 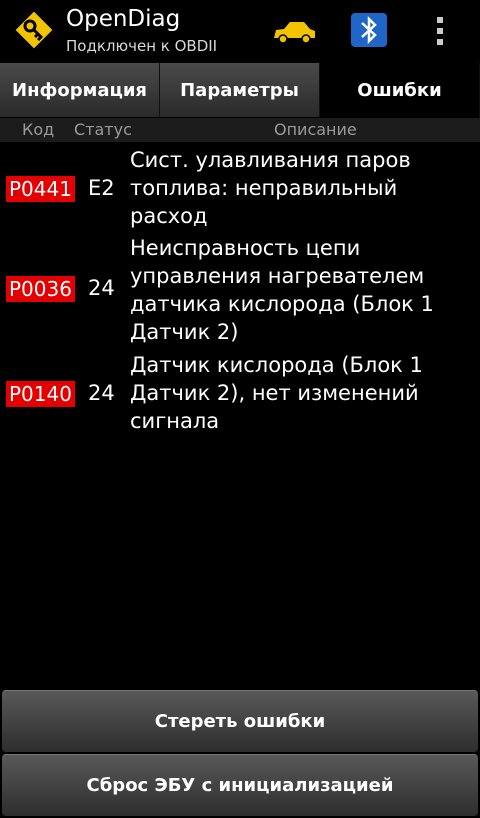 What do you see at coordinates (80, 90) in the screenshot?
I see `tab-information: Информация` at bounding box center [80, 90].